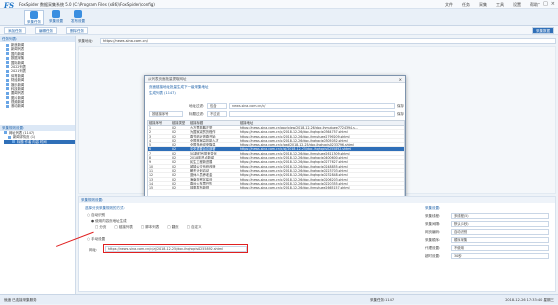 Image resolution: width=558 pixels, height=305 pixels. I want to click on task-label: 2021列表, so click(18, 71).